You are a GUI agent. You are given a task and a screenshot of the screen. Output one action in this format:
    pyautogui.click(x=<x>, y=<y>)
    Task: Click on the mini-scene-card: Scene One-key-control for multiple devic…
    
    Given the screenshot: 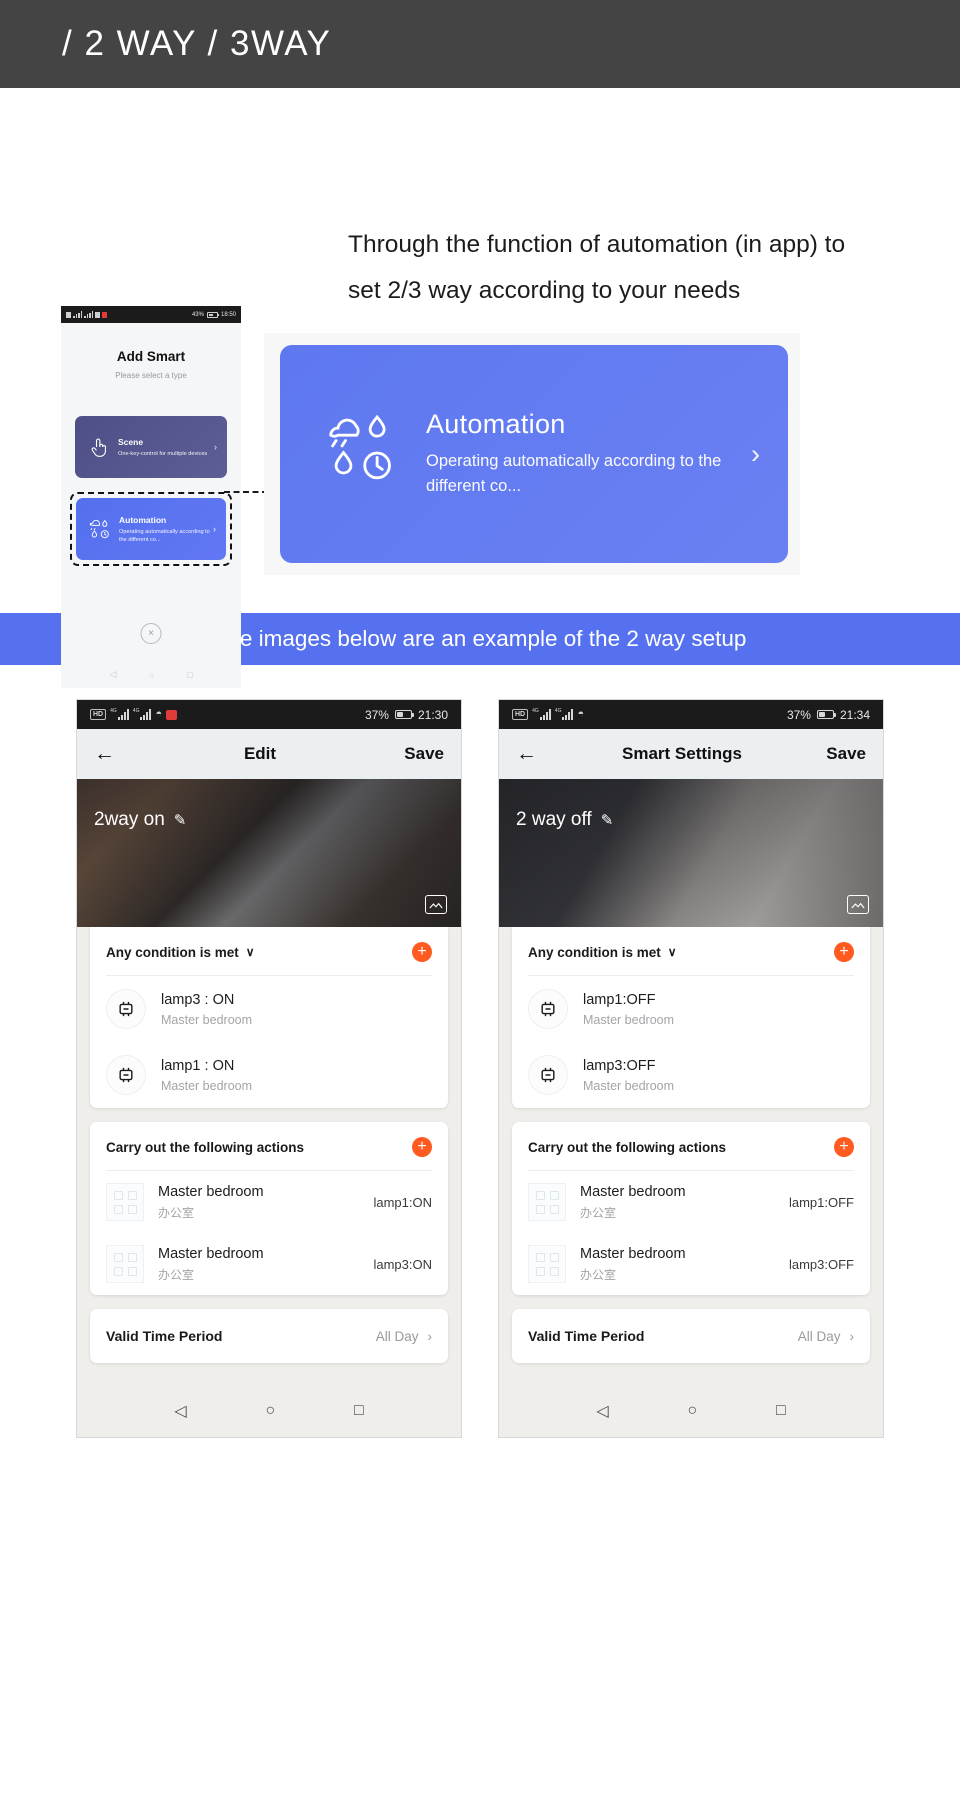 What is the action you would take?
    pyautogui.click(x=151, y=447)
    